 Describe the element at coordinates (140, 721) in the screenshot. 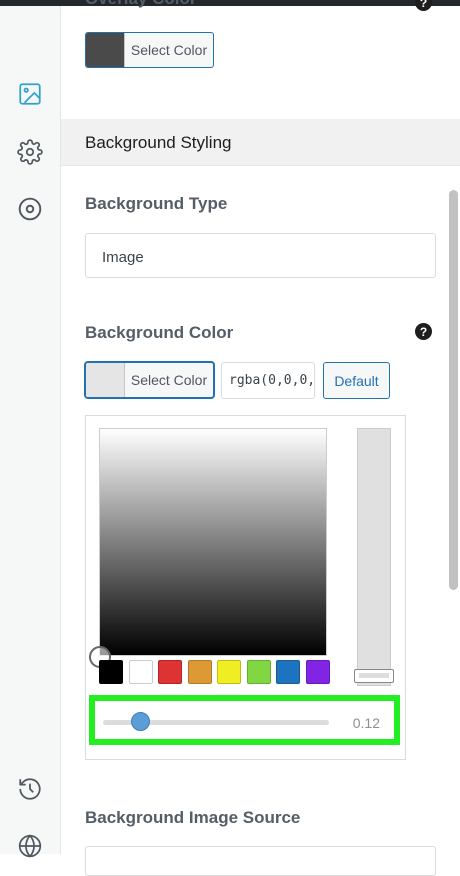

I see `alpha-thumb` at that location.